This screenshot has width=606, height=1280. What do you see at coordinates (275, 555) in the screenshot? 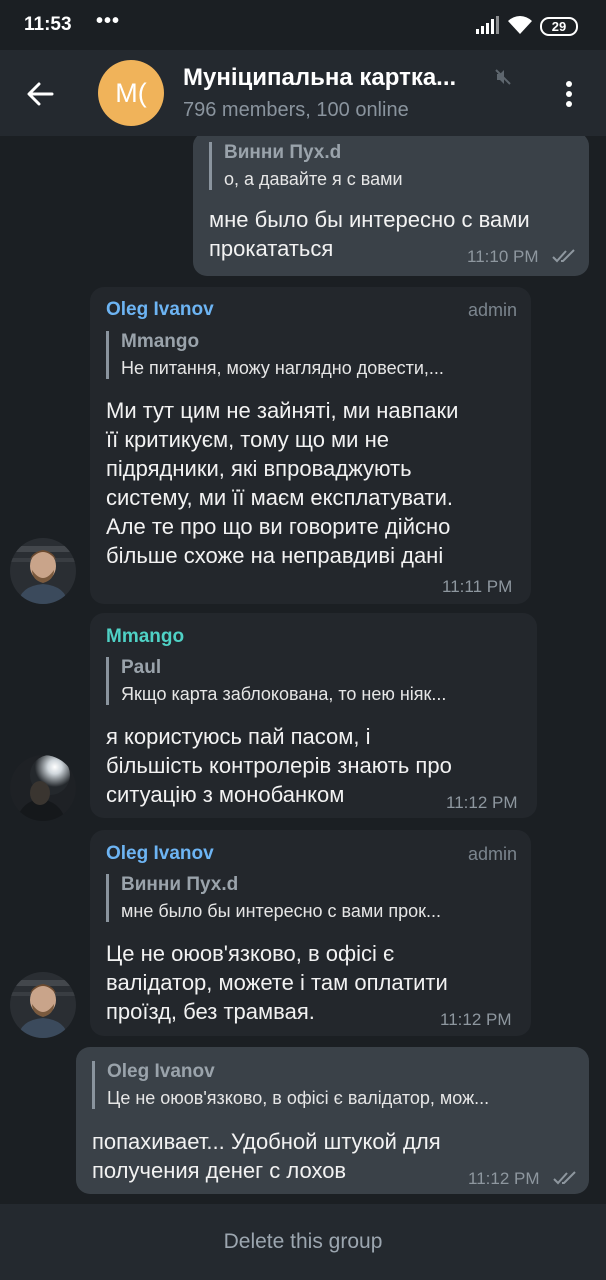
I see `message-line: більше схоже на неправдиві дані` at bounding box center [275, 555].